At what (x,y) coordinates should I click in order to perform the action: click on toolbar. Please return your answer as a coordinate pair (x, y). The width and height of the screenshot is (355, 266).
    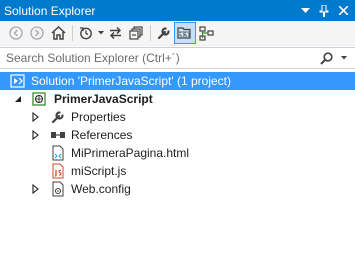
    Looking at the image, I should click on (177, 33).